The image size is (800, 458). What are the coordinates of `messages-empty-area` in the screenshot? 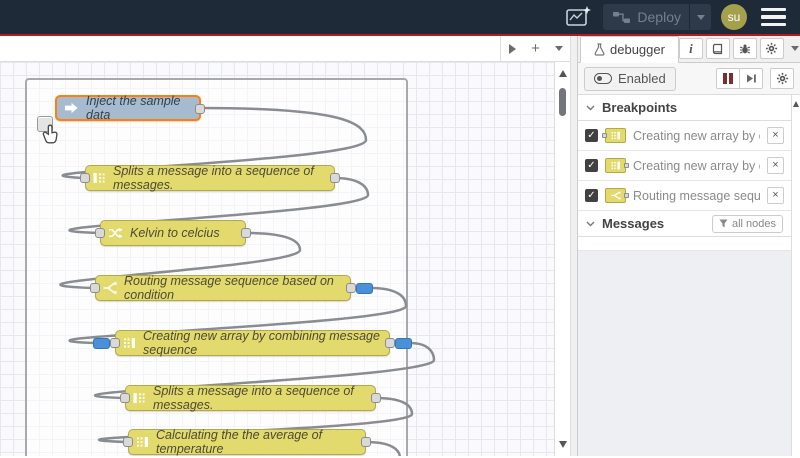 It's located at (684, 353).